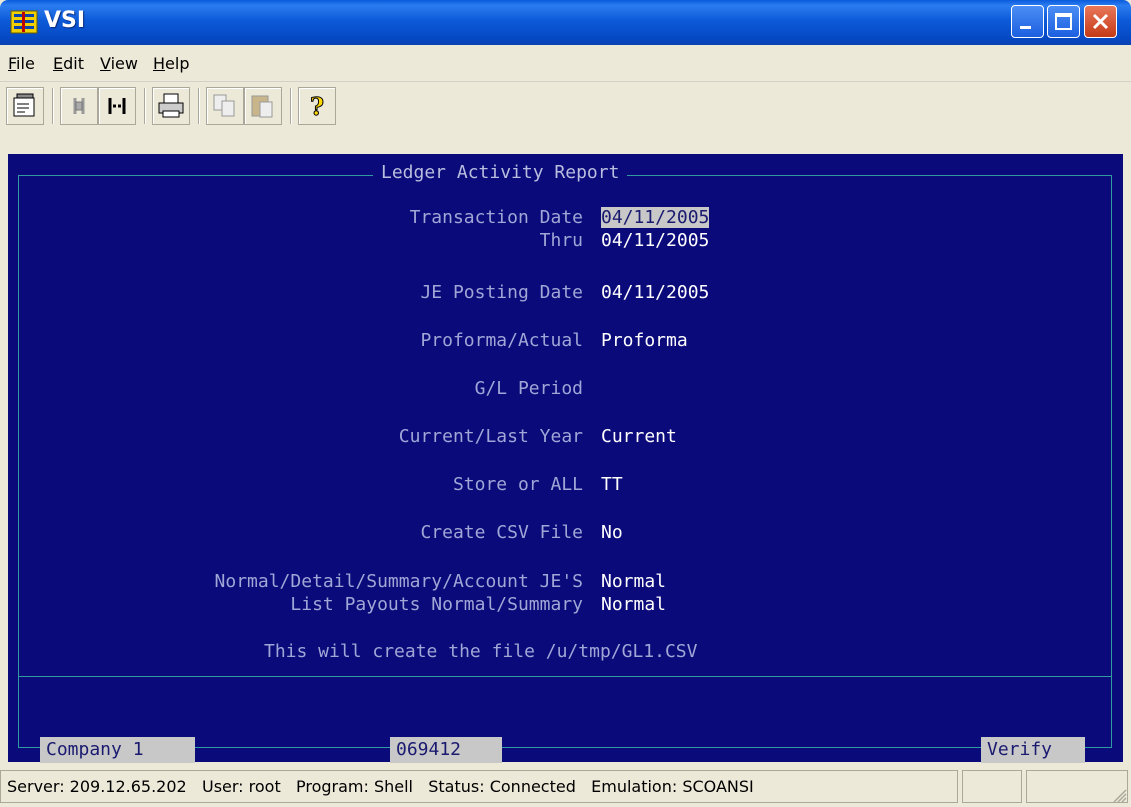  I want to click on toolbar: ?, so click(565, 118).